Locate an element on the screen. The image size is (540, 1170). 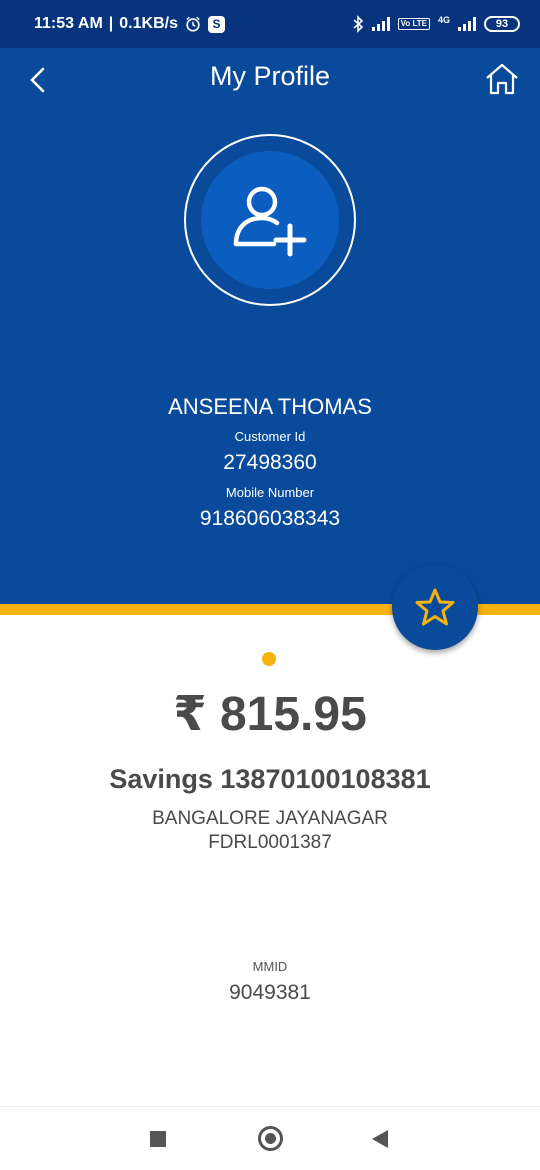
mobile-number-label: Mobile Number is located at coordinates (270, 492).